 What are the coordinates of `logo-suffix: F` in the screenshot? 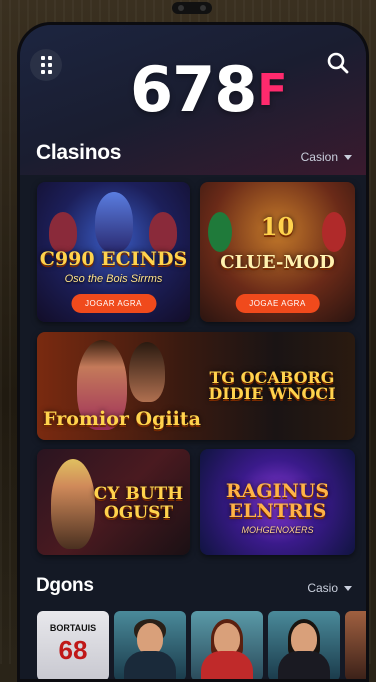 It's located at (272, 90).